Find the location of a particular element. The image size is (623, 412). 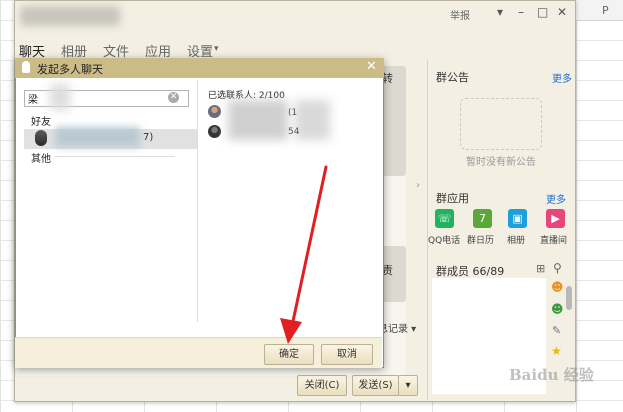

app-label-calendar: 群日历 is located at coordinates (481, 241).